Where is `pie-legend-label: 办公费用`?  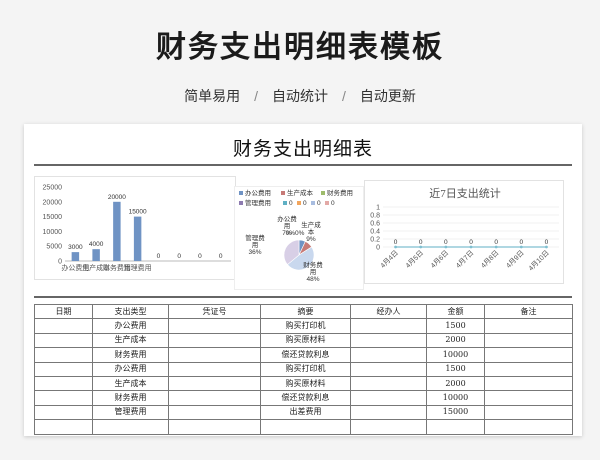
pie-legend-label: 办公费用 is located at coordinates (258, 192).